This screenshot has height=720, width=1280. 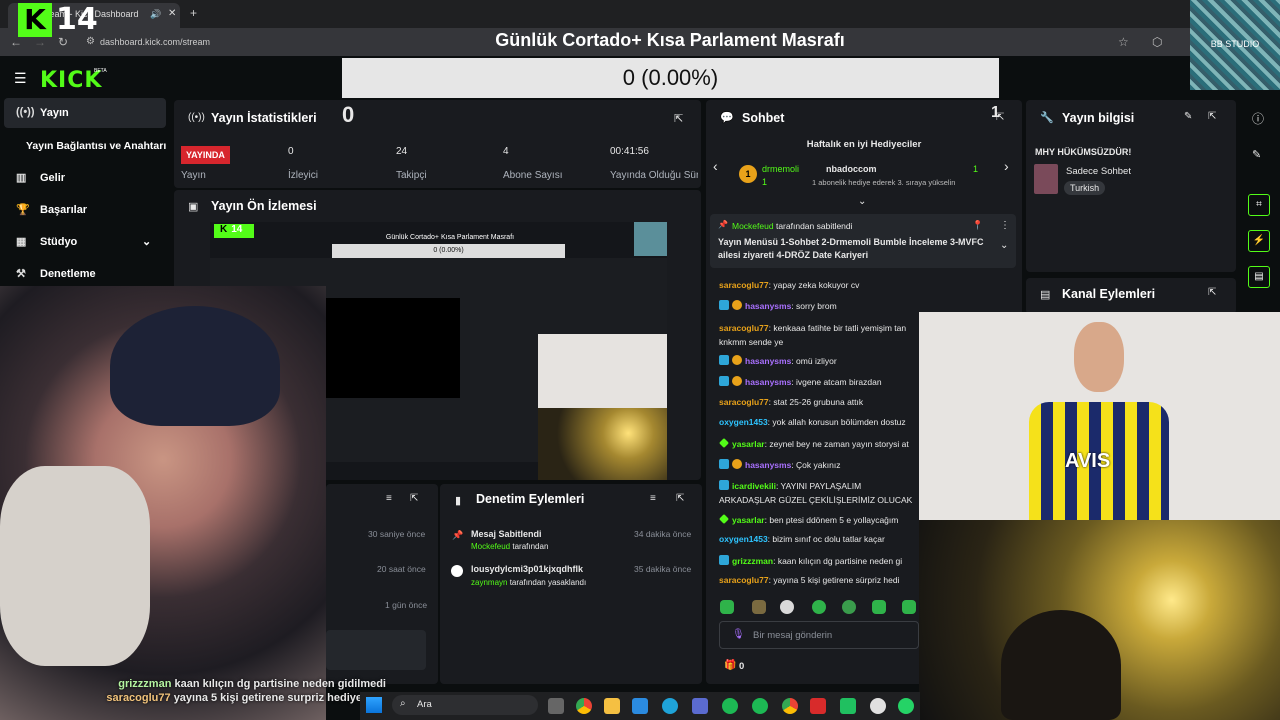 I want to click on channel-actions-panel: ▤ Kanal Eylemleri ⇱, so click(x=1131, y=296).